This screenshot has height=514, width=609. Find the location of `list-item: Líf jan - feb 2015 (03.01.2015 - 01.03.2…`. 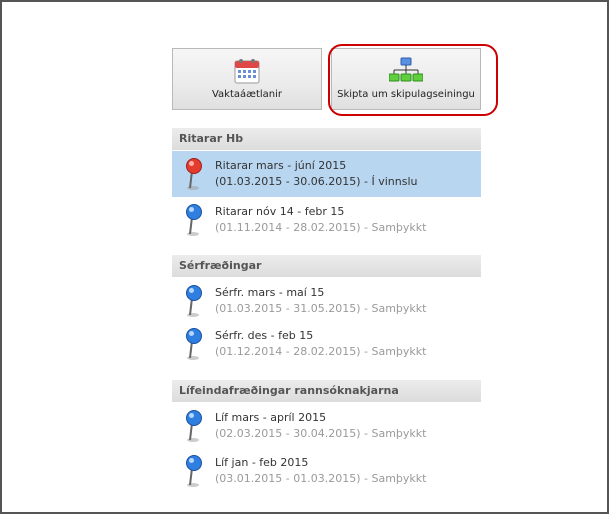

list-item: Líf jan - feb 2015 (03.01.2015 - 01.03.2… is located at coordinates (326, 471).